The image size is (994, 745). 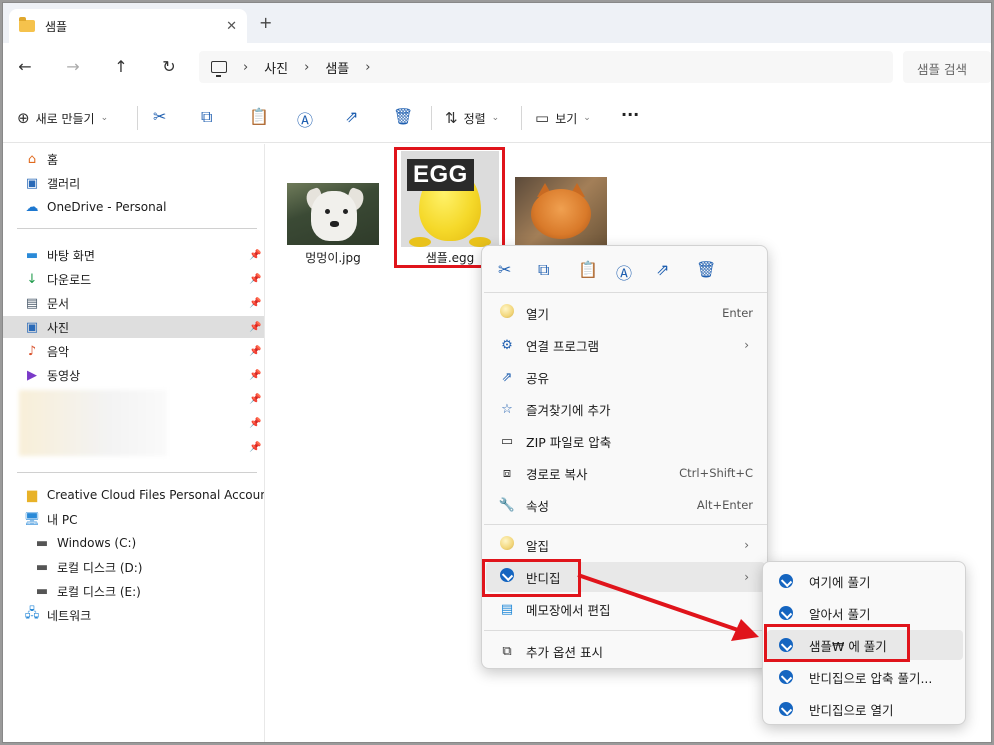 What do you see at coordinates (507, 409) in the screenshot?
I see `star-icon: ☆` at bounding box center [507, 409].